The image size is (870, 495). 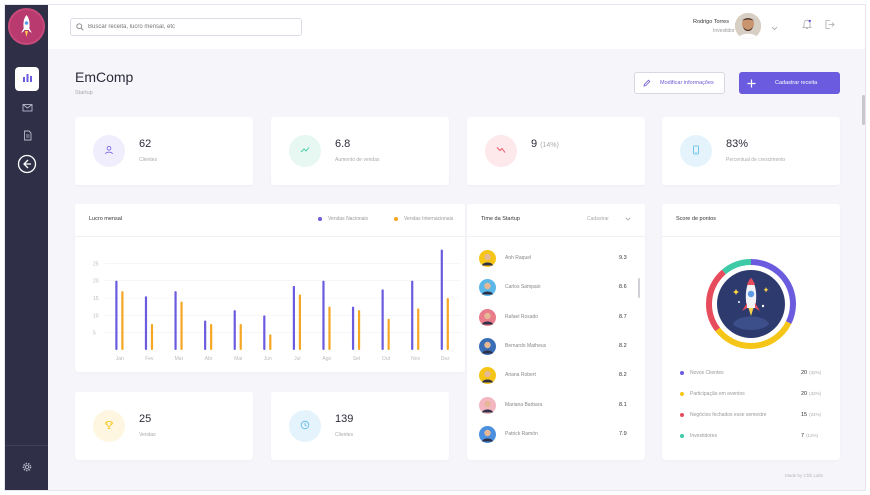 I want to click on add-revenue-button: Cadastrar receita, so click(x=789, y=83).